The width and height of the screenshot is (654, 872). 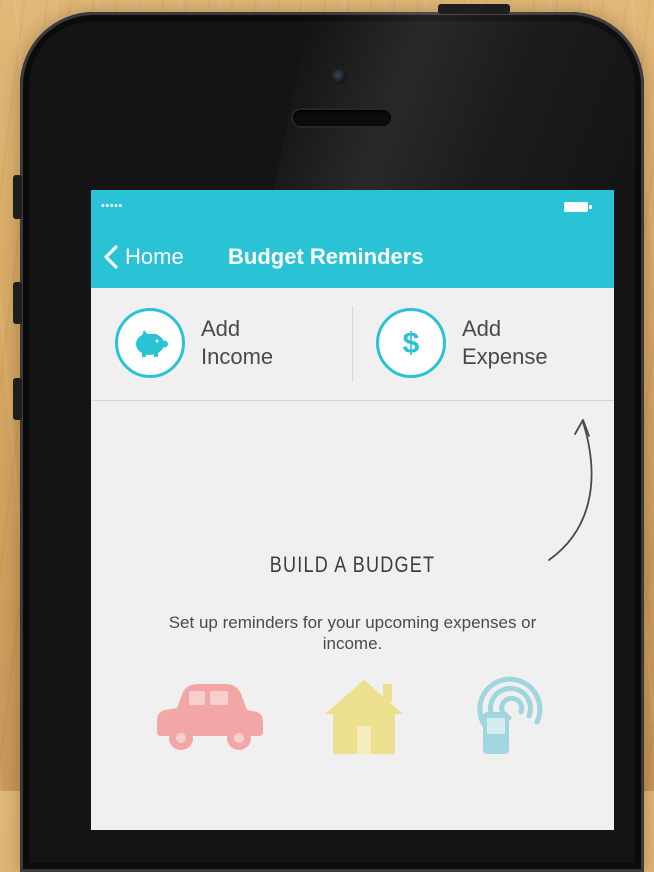 What do you see at coordinates (210, 717) in the screenshot?
I see `car-icon` at bounding box center [210, 717].